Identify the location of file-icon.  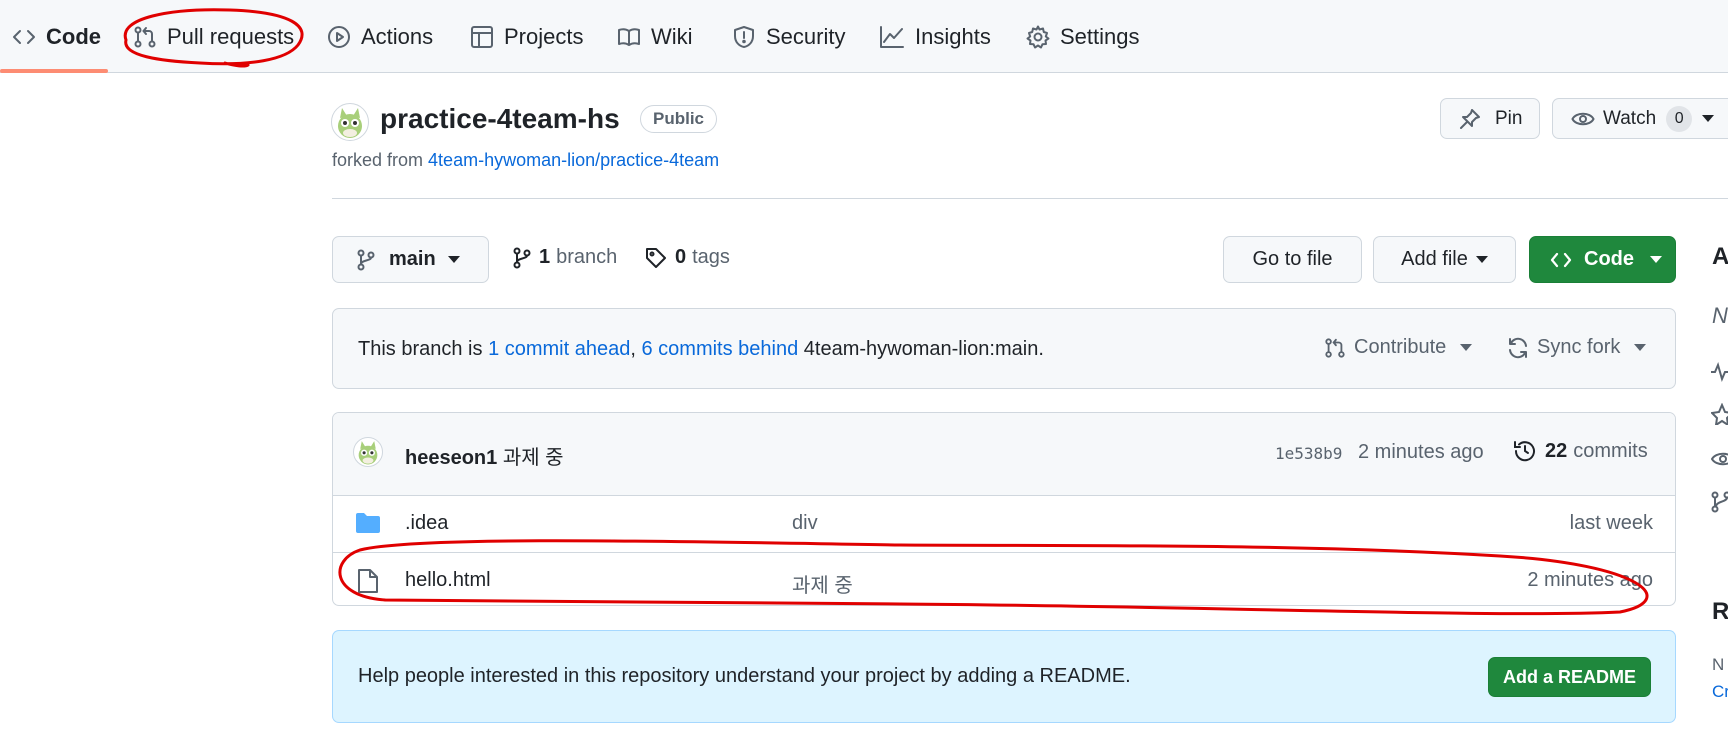
(368, 581).